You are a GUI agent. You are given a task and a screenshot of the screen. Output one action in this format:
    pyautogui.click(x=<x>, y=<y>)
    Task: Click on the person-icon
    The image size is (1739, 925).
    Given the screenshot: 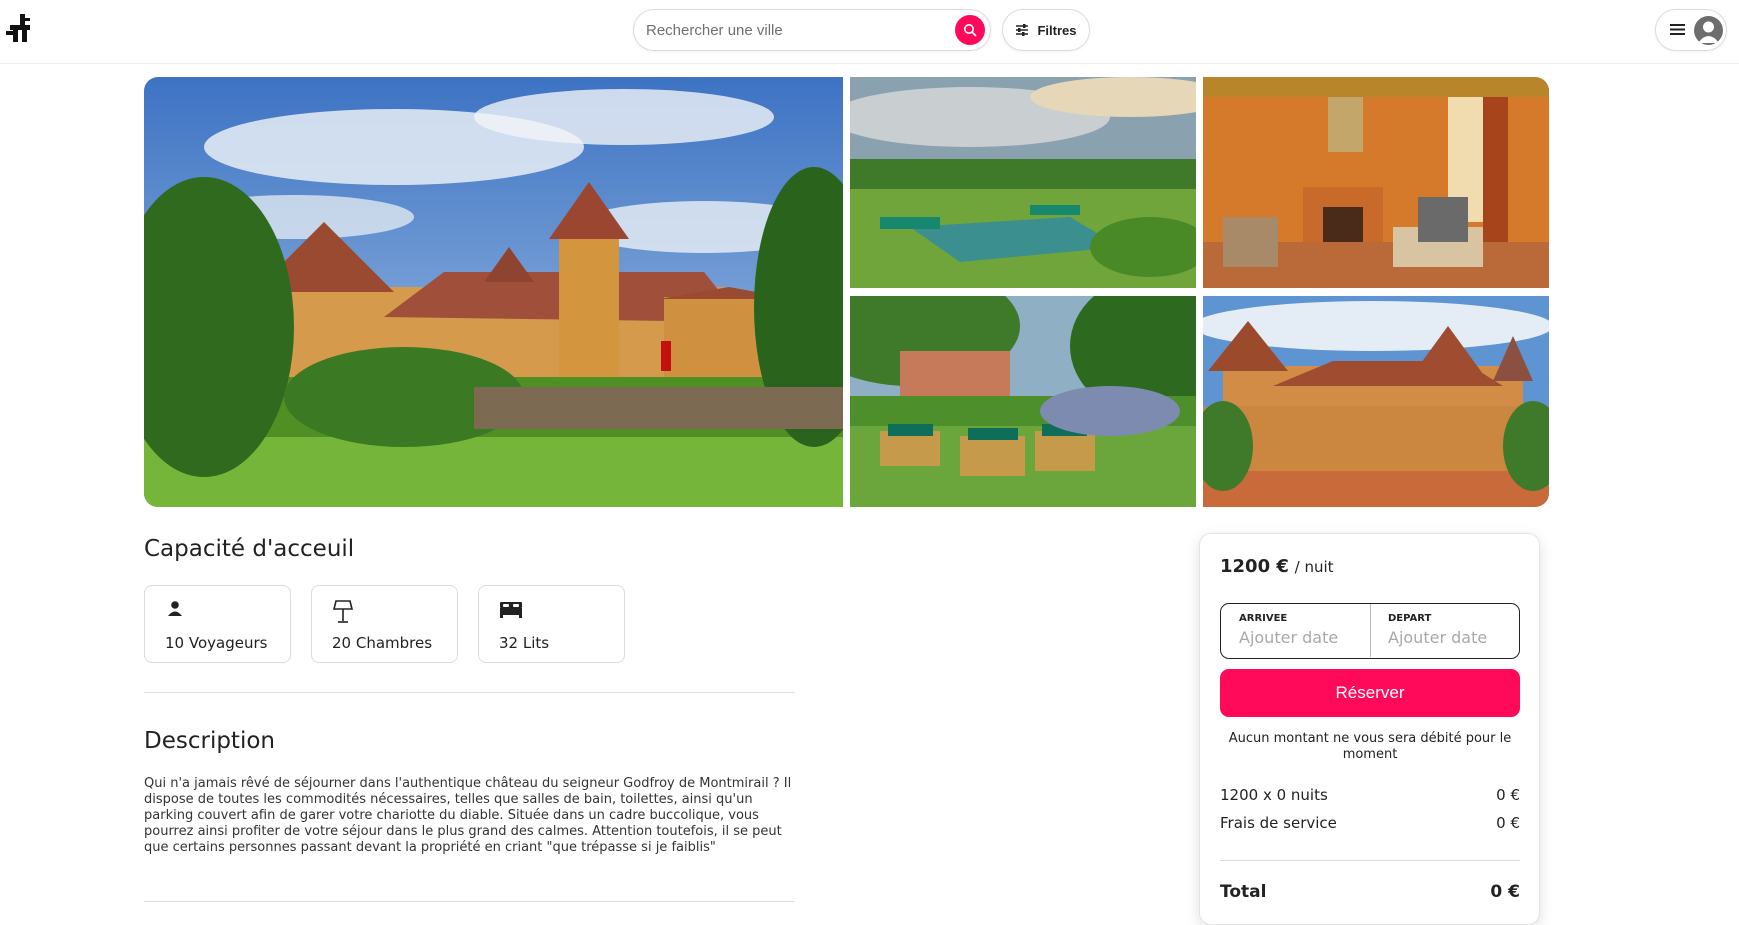 What is the action you would take?
    pyautogui.click(x=175, y=611)
    